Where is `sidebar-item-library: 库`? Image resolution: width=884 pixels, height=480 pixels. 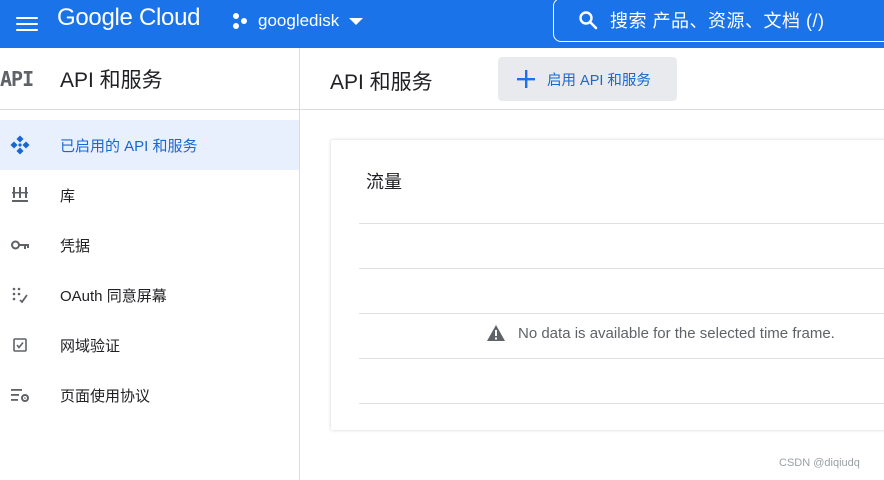 sidebar-item-library: 库 is located at coordinates (149, 195).